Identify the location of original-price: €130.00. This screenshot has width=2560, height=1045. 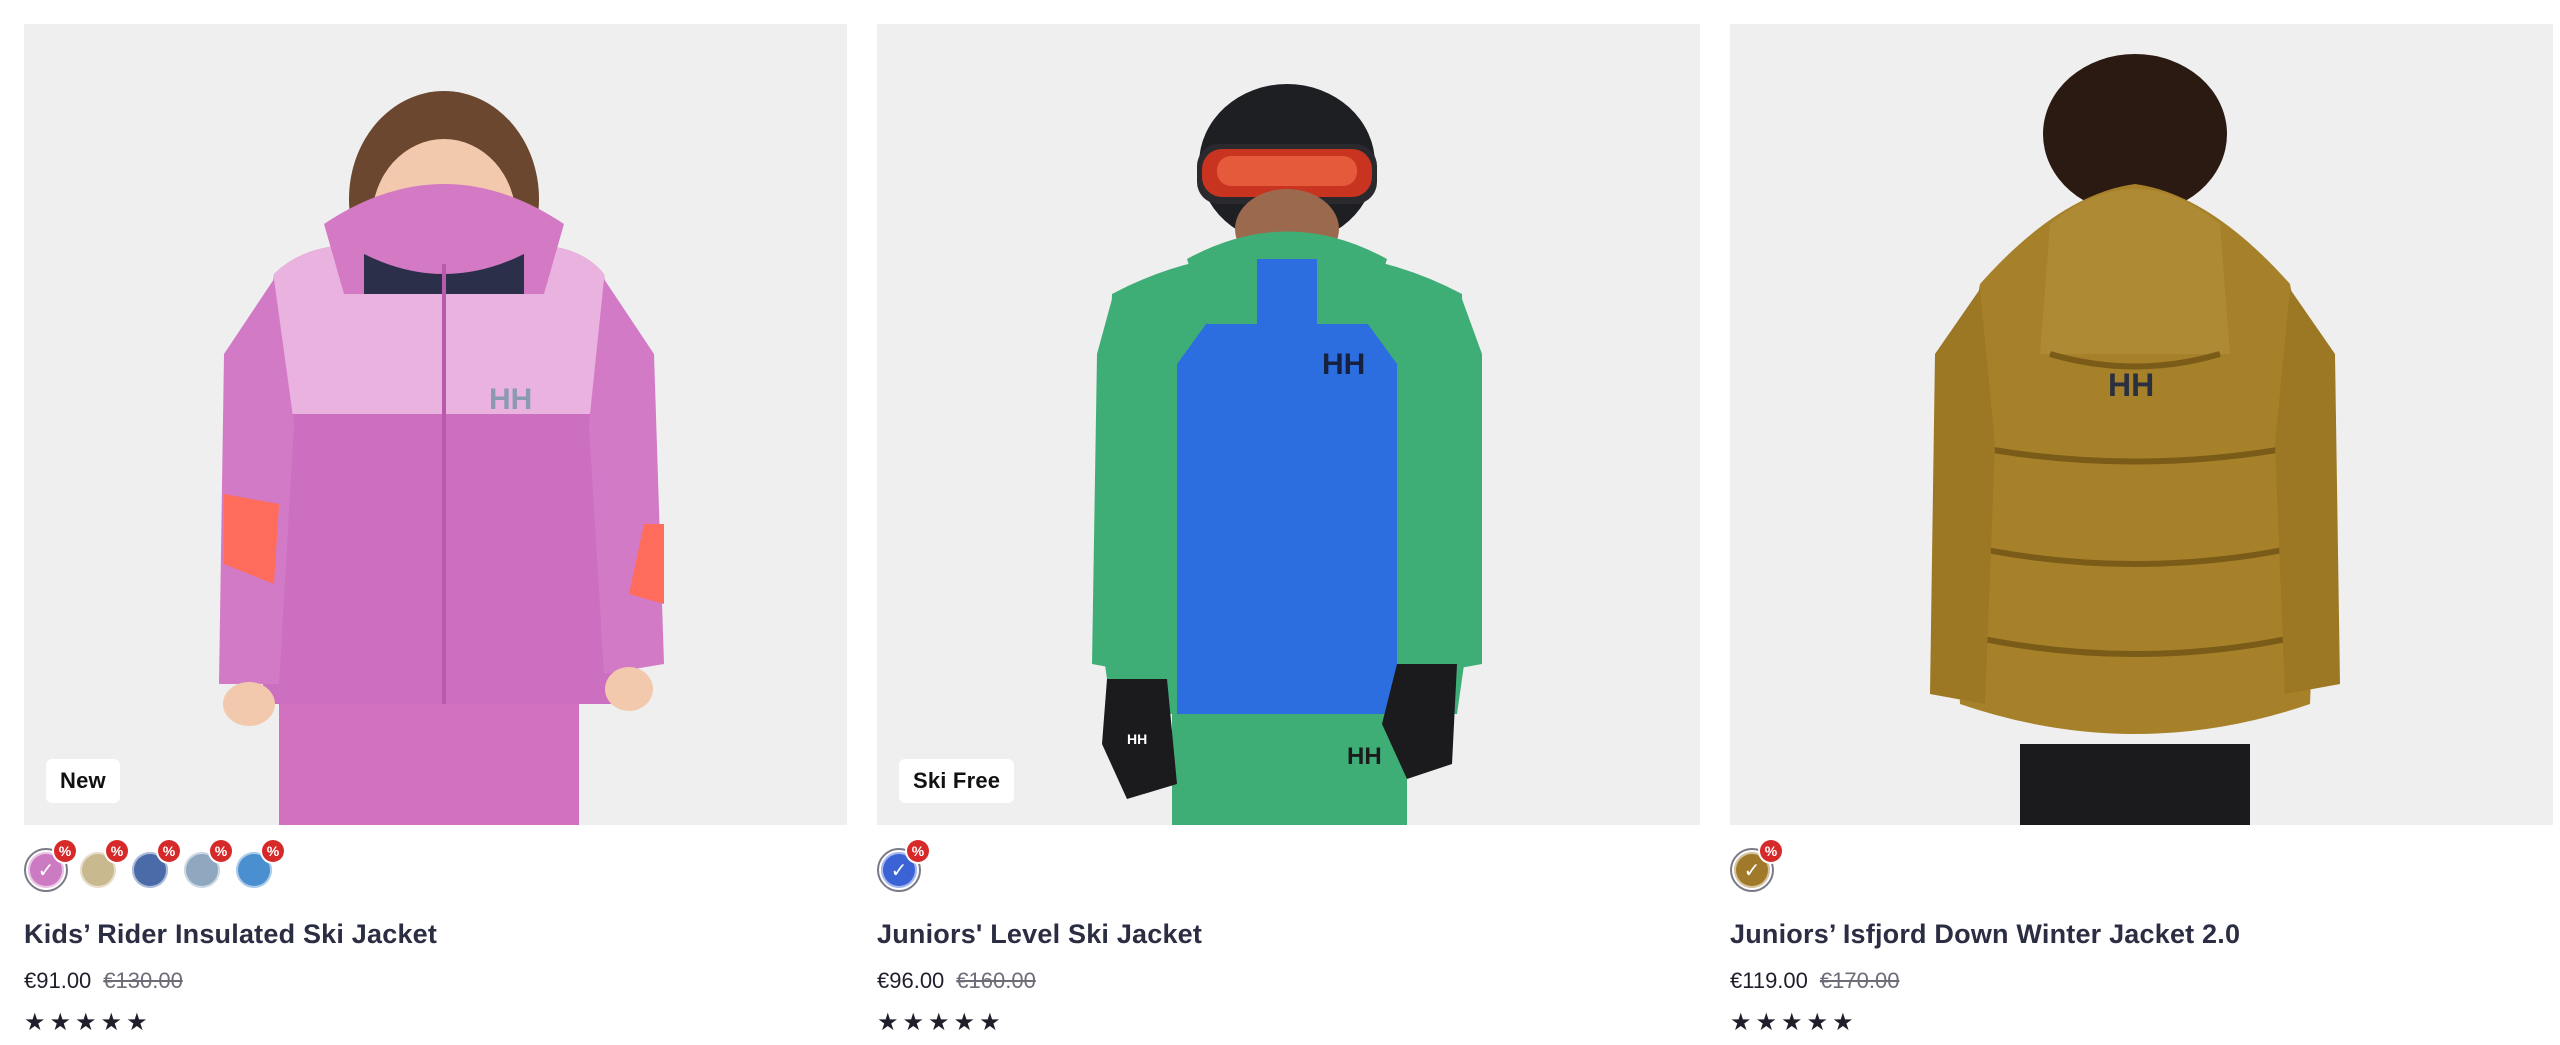
(143, 980).